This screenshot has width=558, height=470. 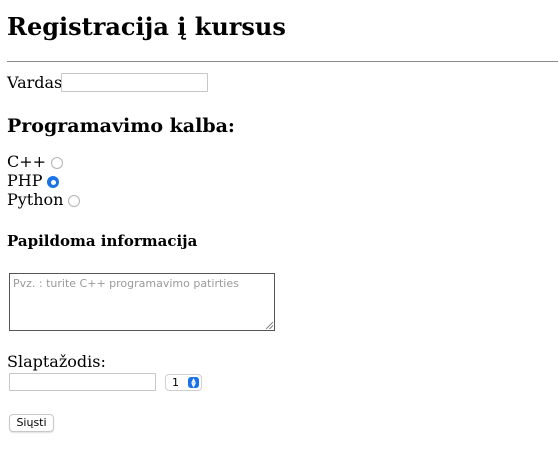 I want to click on language-label-python: Python, so click(x=35, y=199).